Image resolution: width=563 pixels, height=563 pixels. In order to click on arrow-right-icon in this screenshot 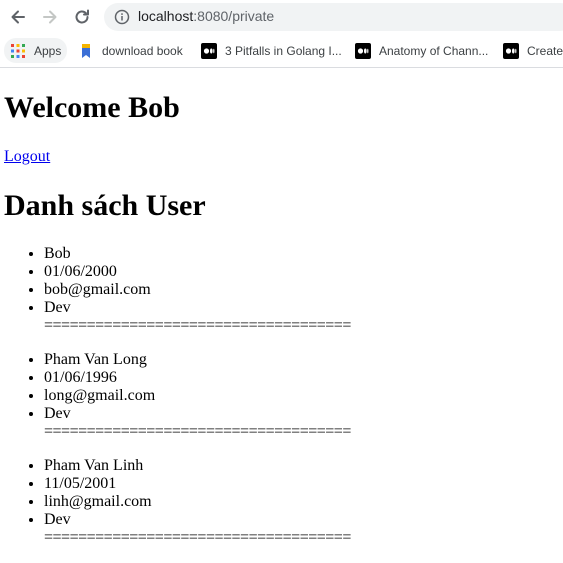, I will do `click(50, 17)`.